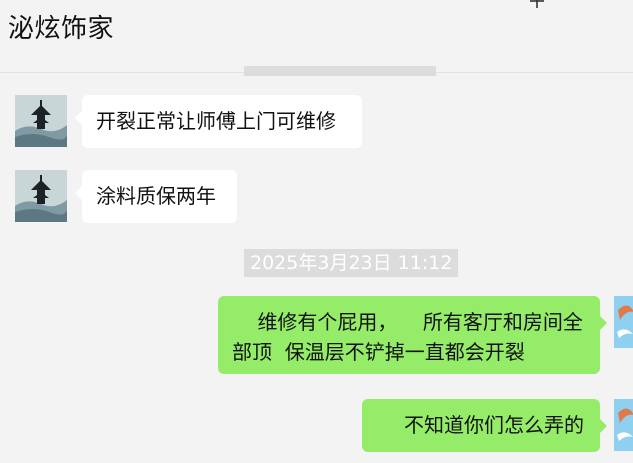 The image size is (633, 463). Describe the element at coordinates (537, 4) in the screenshot. I see `plus-icon` at that location.